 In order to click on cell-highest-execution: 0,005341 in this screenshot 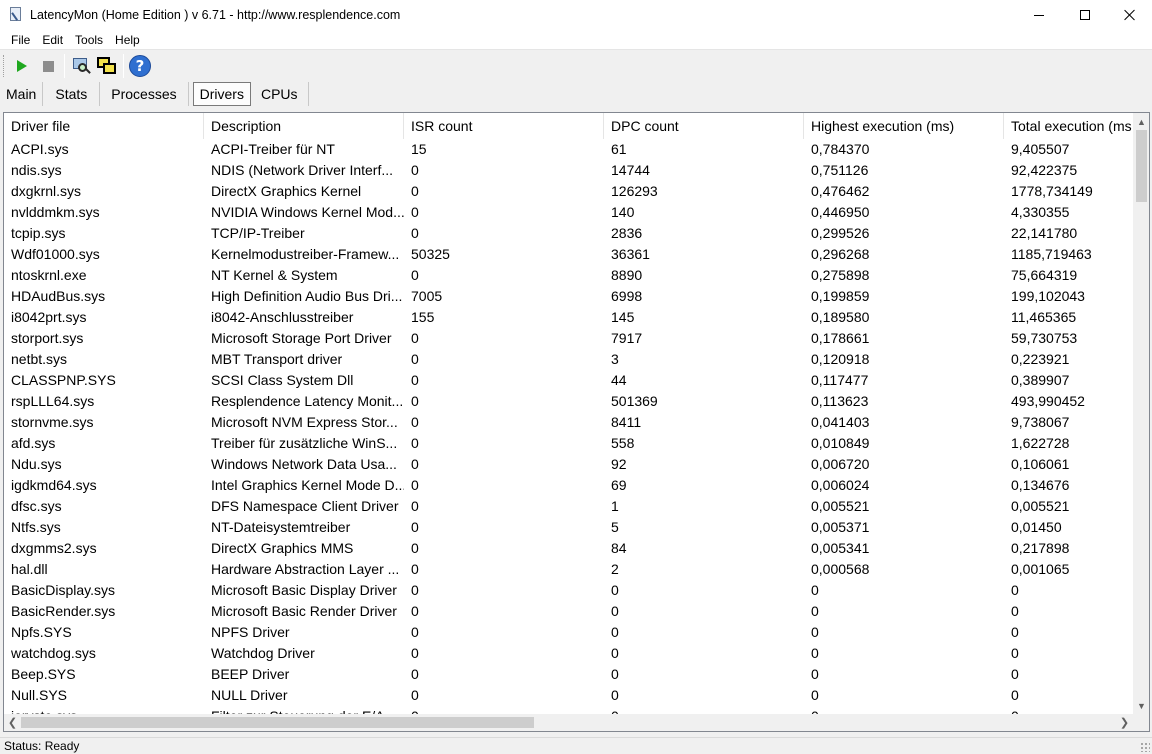, I will do `click(840, 548)`.